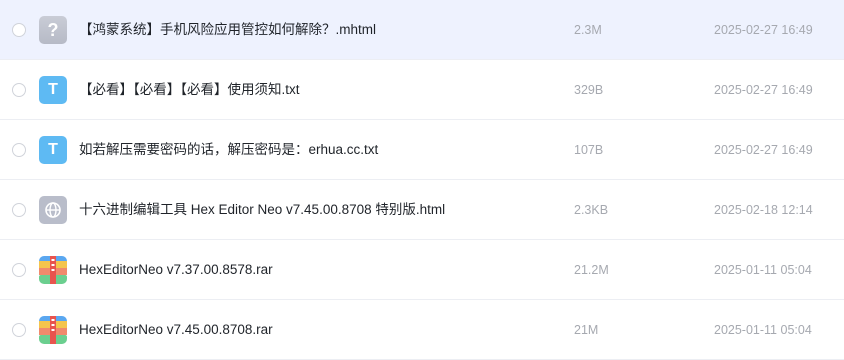 Image resolution: width=844 pixels, height=360 pixels. Describe the element at coordinates (586, 330) in the screenshot. I see `file-size: 21M` at that location.